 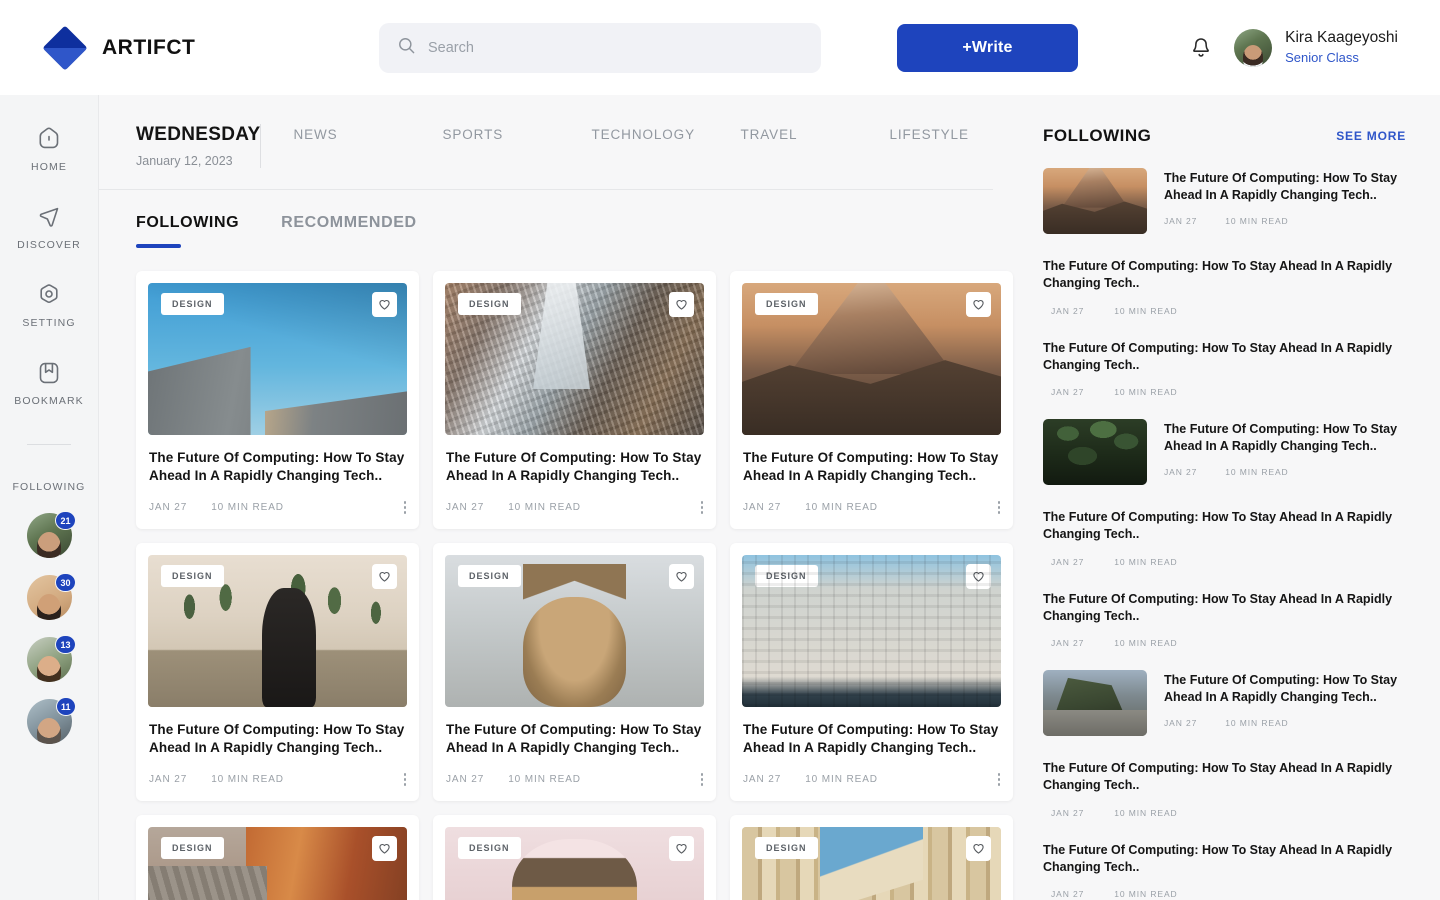 I want to click on sidebar-following-label: FOLLOWING, so click(x=49, y=487).